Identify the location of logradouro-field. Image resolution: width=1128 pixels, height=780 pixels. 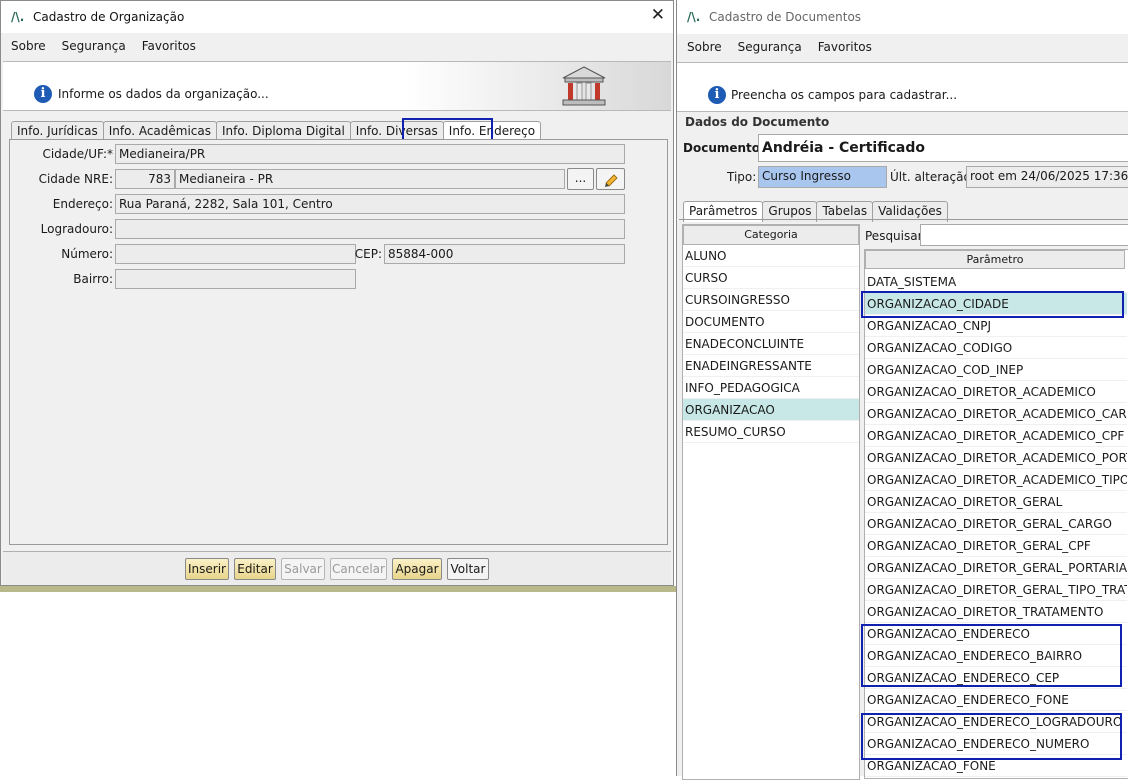
(370, 229).